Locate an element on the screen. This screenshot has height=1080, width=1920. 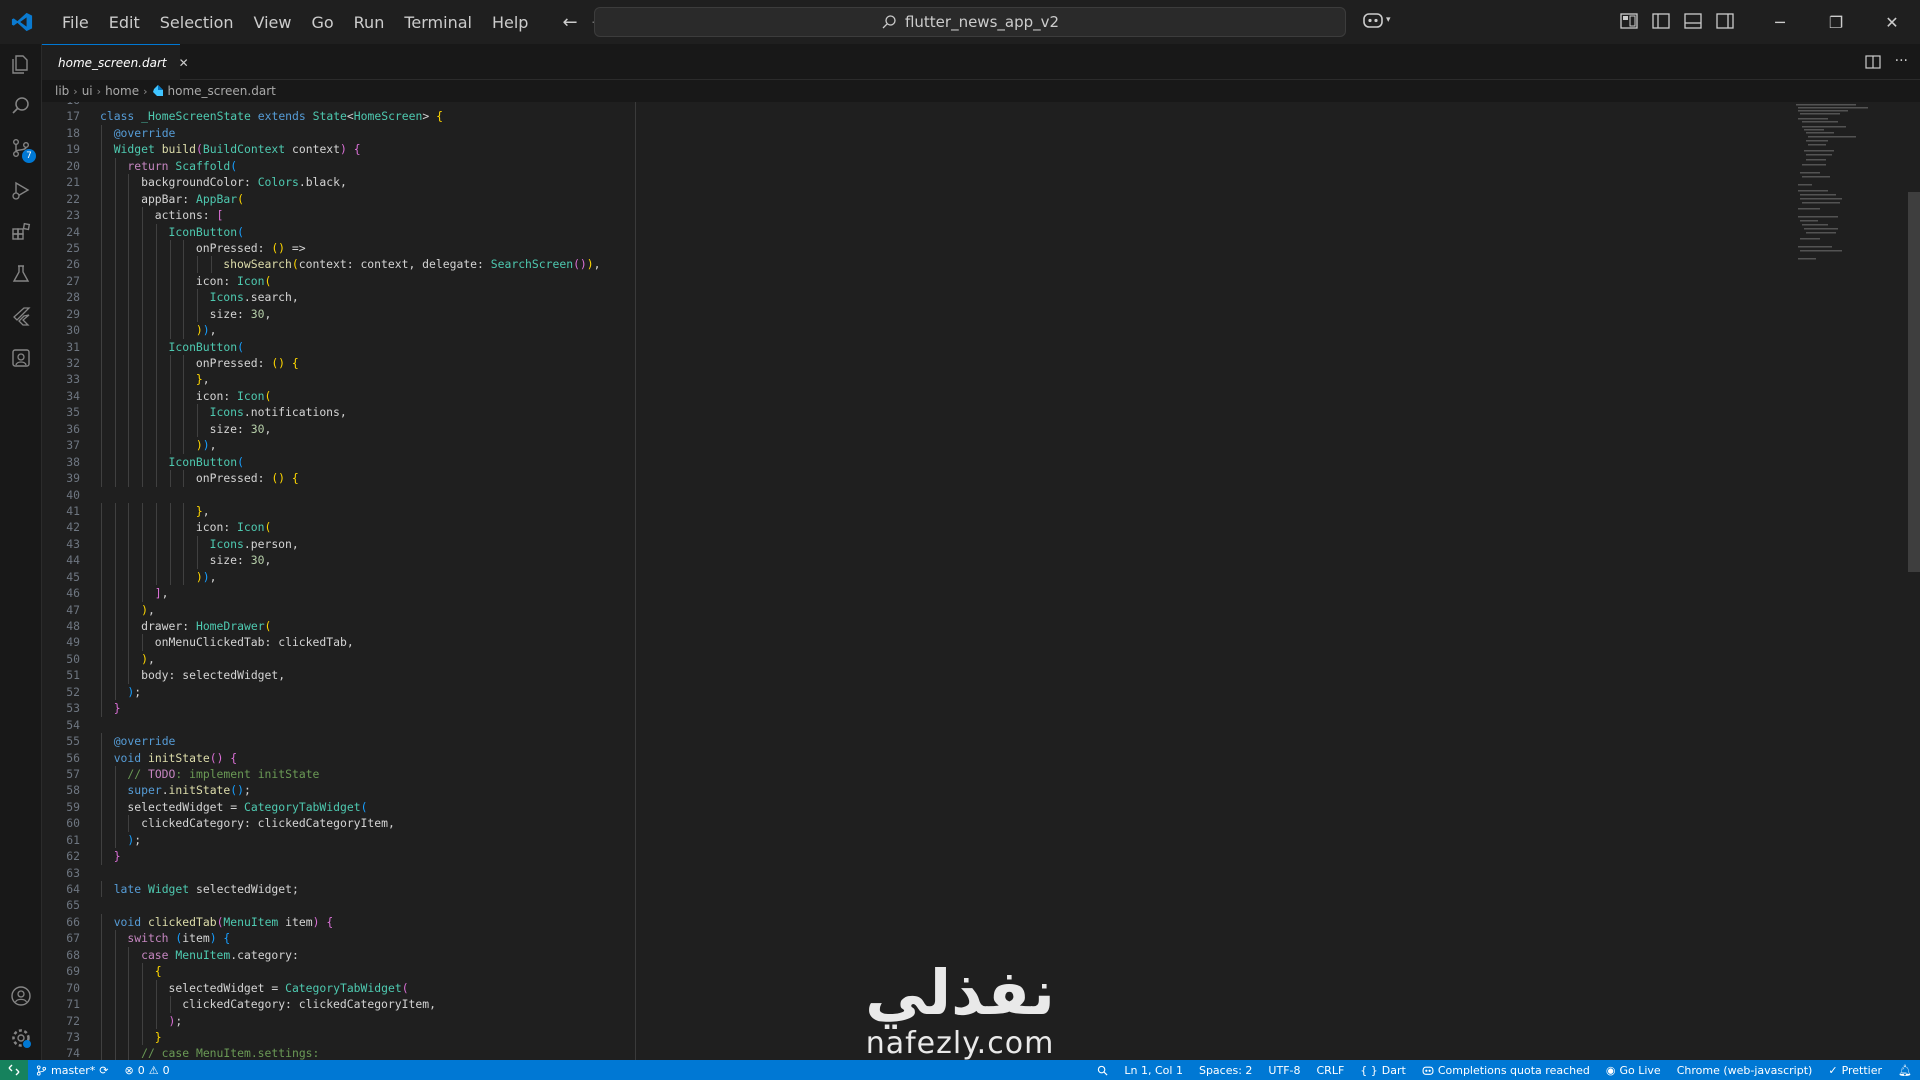
flutter-icon is located at coordinates (21, 316).